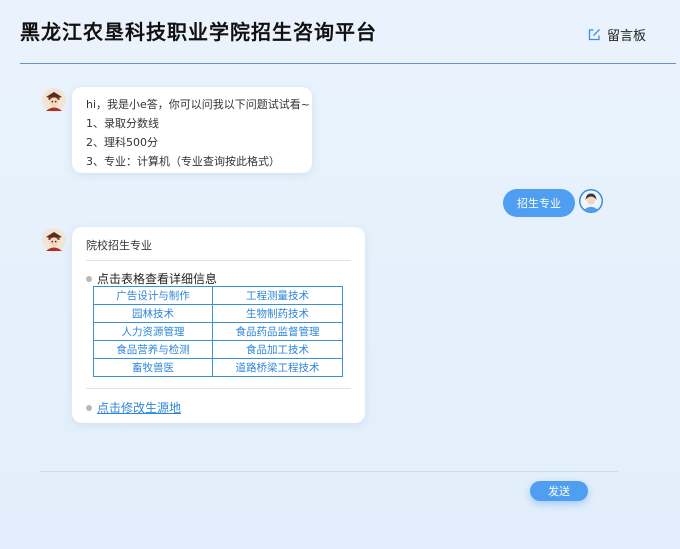 The height and width of the screenshot is (549, 680). I want to click on table-row: 广告设计与制作 工程测量技术, so click(218, 295).